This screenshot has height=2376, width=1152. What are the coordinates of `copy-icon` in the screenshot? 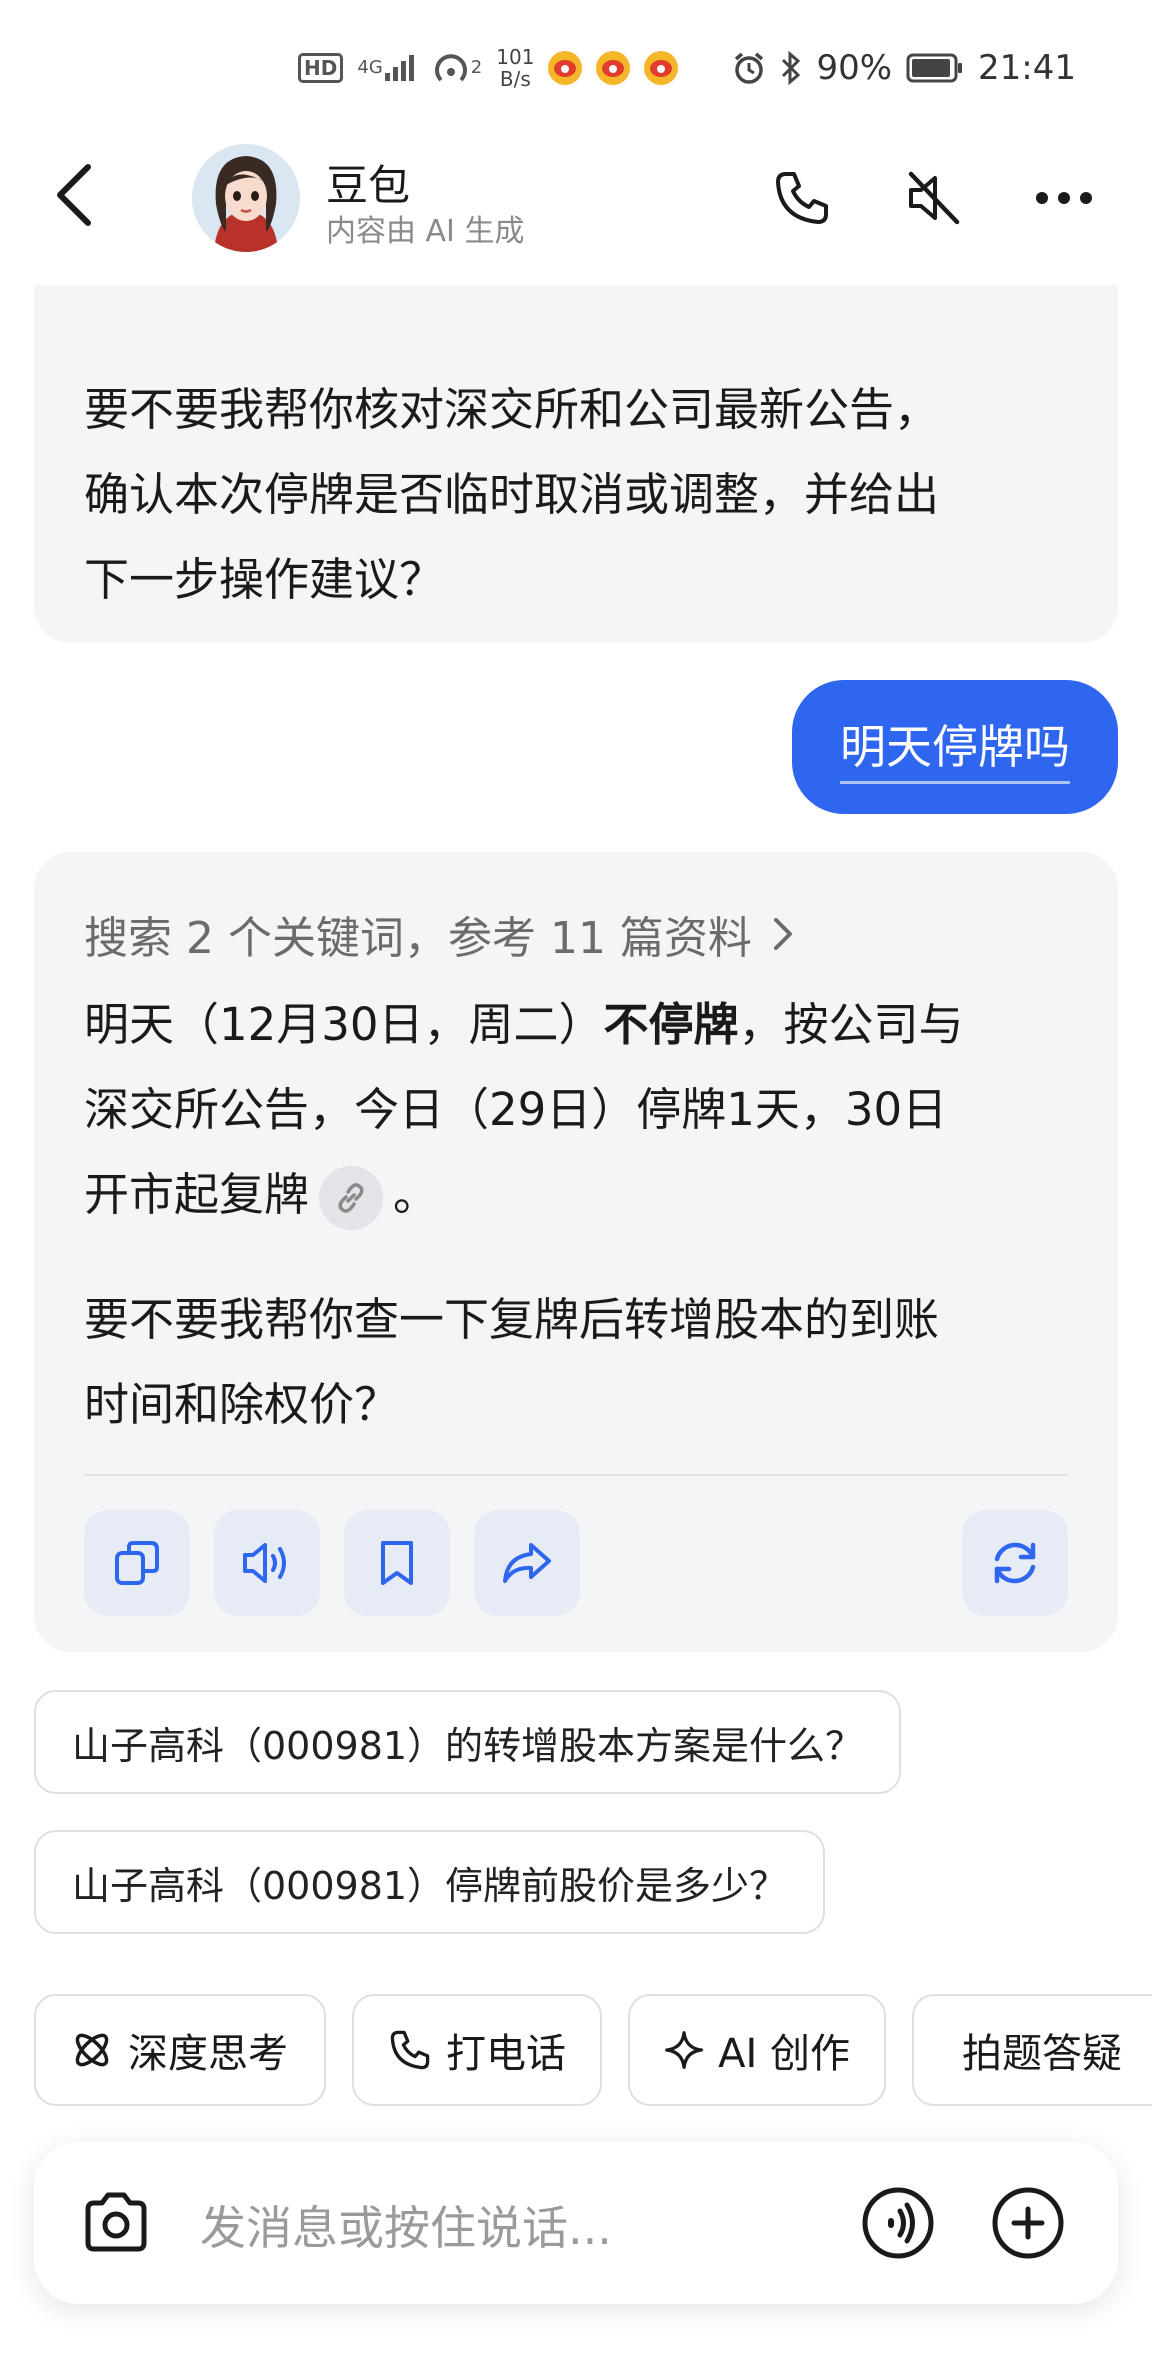 It's located at (137, 1563).